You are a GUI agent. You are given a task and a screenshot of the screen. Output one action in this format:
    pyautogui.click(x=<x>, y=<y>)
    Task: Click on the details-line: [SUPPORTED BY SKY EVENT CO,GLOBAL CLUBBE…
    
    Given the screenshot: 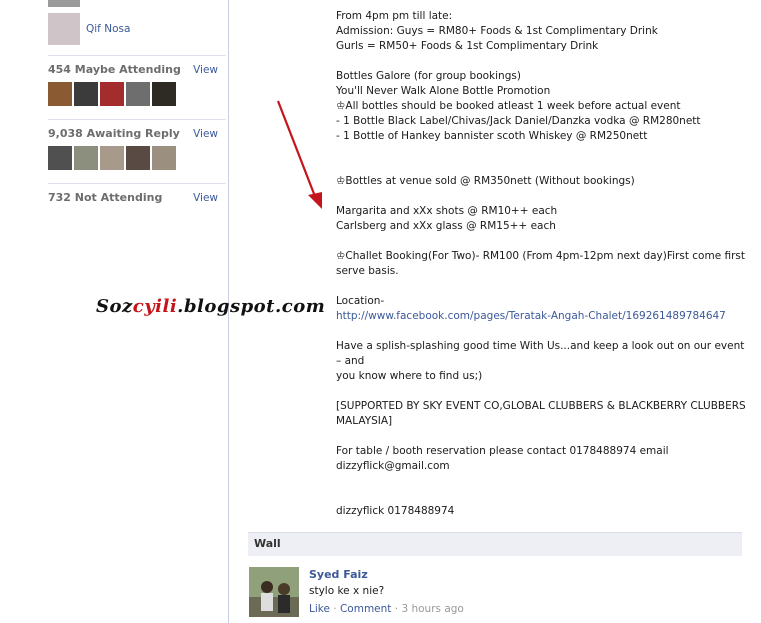 What is the action you would take?
    pyautogui.click(x=541, y=406)
    